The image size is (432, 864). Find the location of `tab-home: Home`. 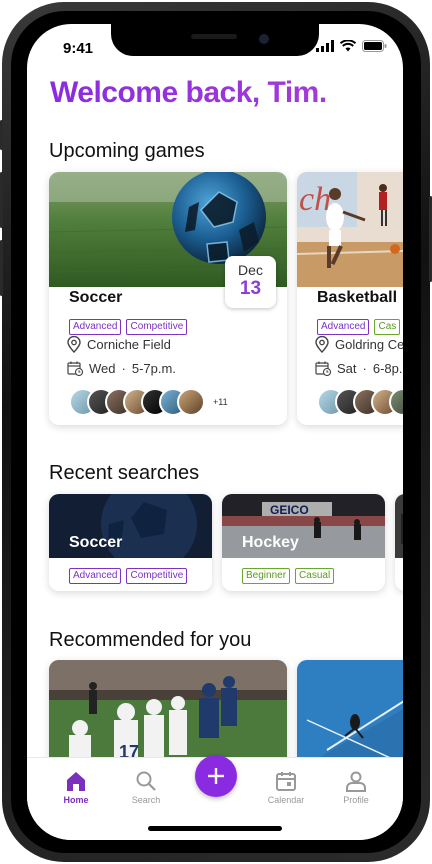

tab-home: Home is located at coordinates (76, 786).